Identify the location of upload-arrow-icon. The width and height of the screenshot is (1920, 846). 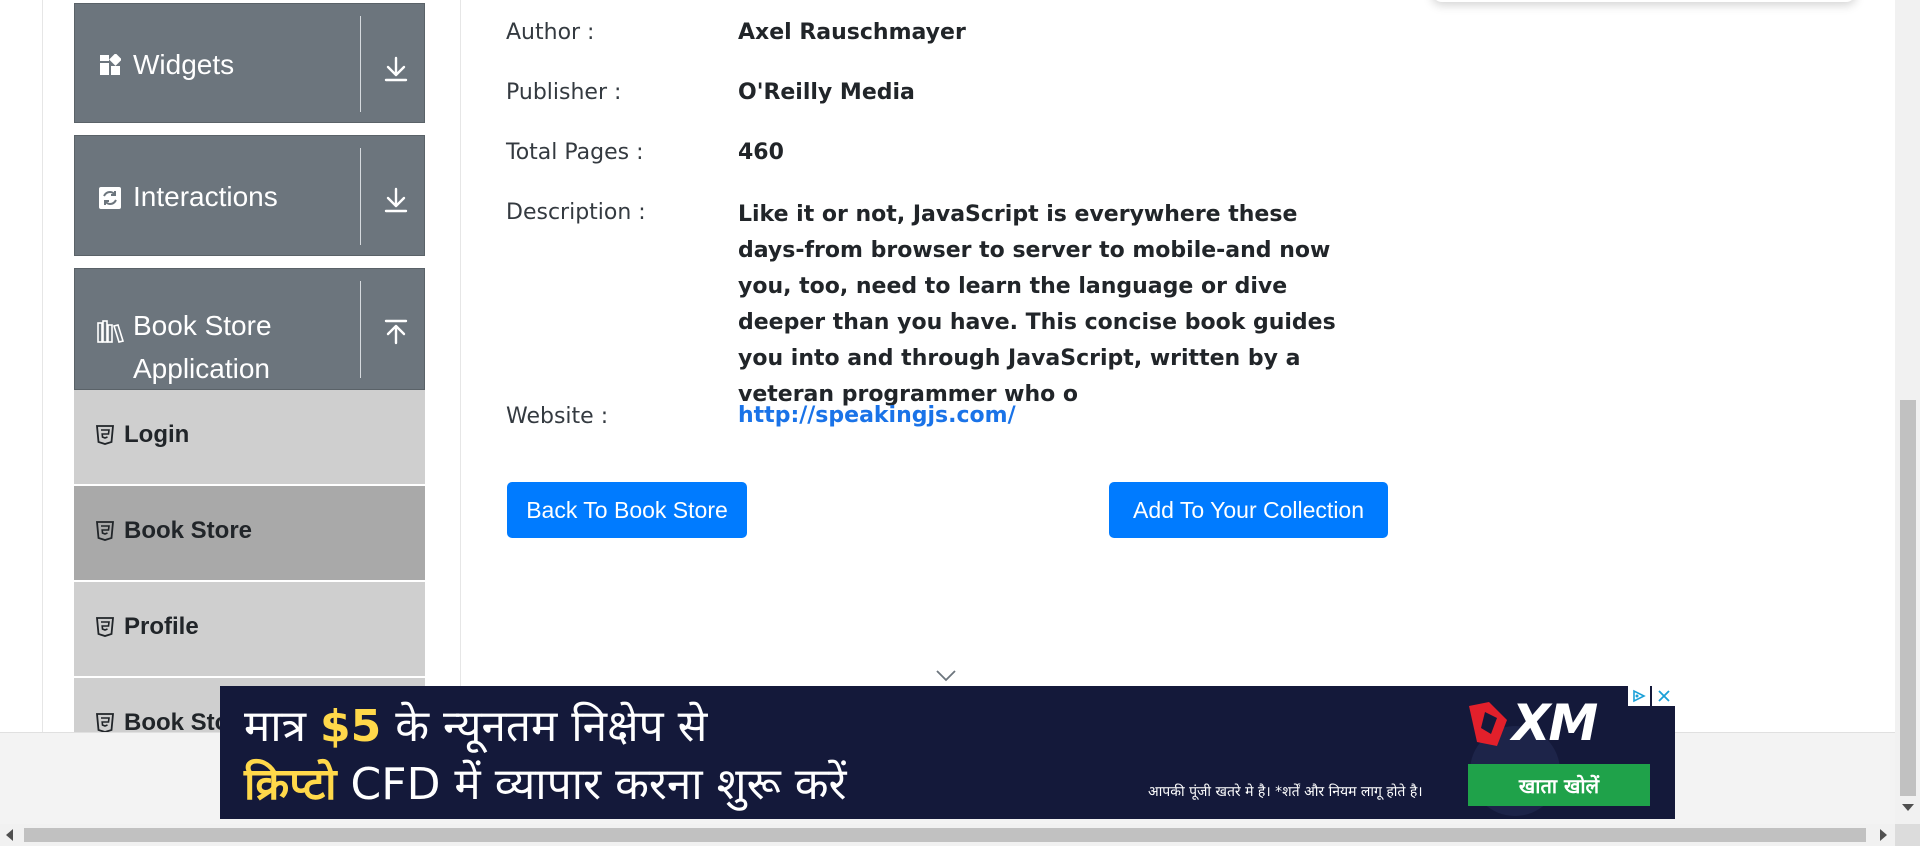
(396, 332).